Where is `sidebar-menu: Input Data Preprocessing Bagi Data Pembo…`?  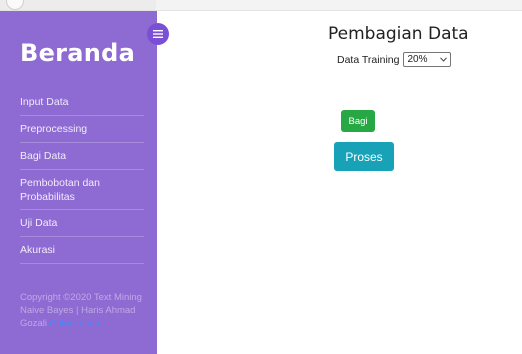 sidebar-menu: Input Data Preprocessing Bagi Data Pembo… is located at coordinates (82, 176).